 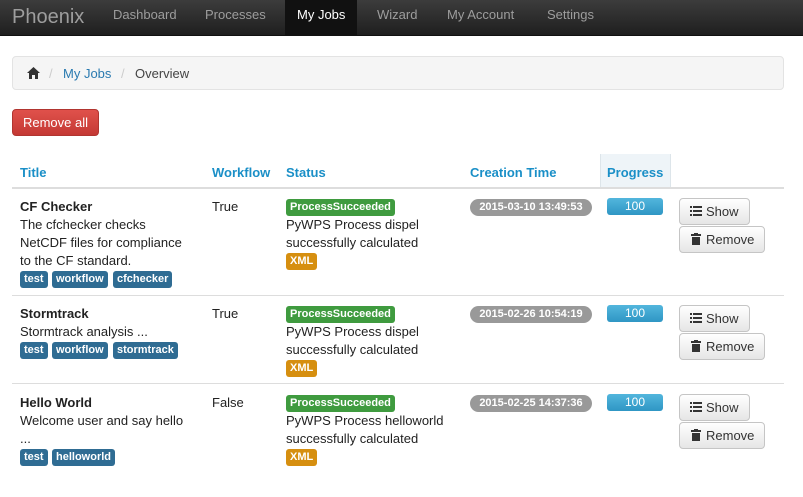 I want to click on creation-time-badge: 2015-02-25 14:37:36, so click(x=531, y=403).